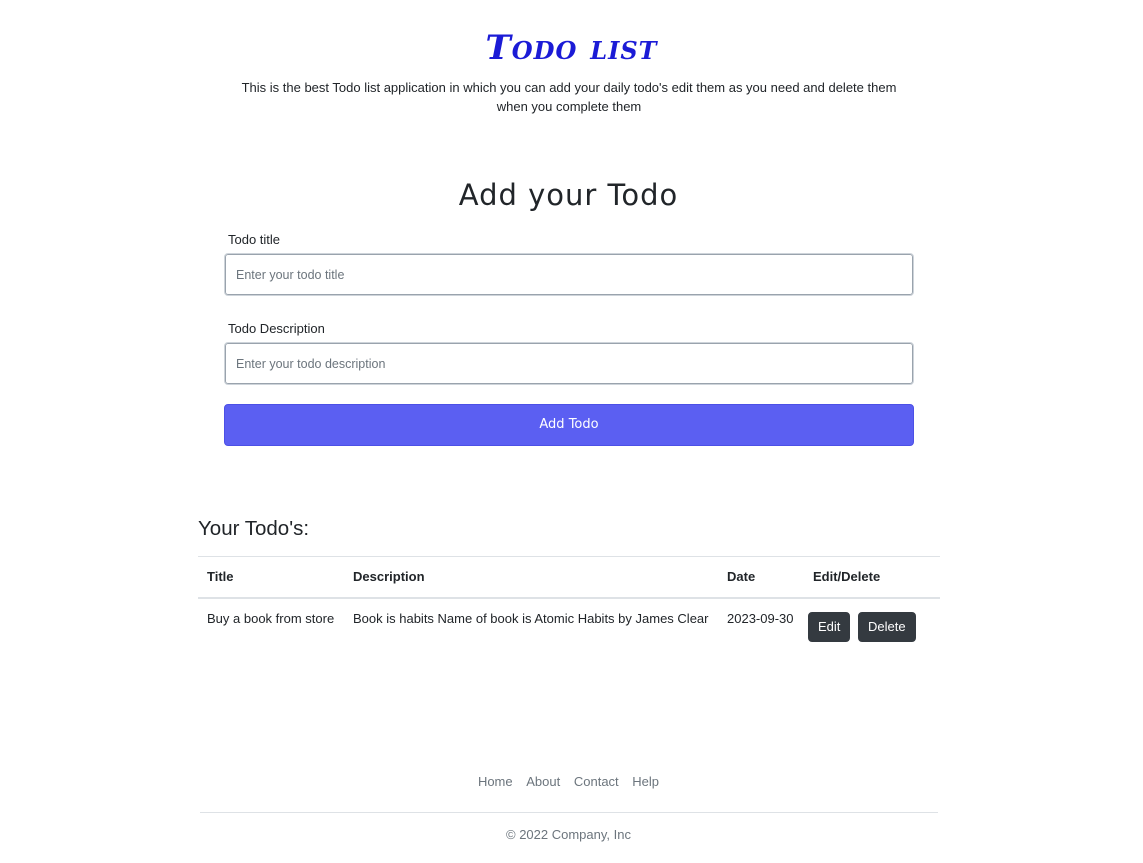 Image resolution: width=1143 pixels, height=863 pixels. Describe the element at coordinates (645, 781) in the screenshot. I see `footer-link-help: Help` at that location.